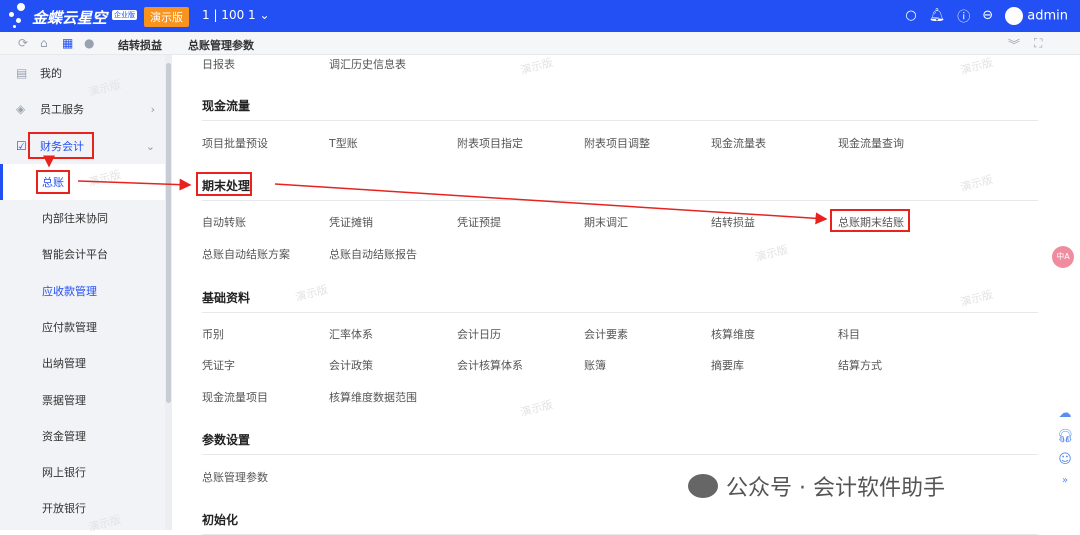  Describe the element at coordinates (21, 146) in the screenshot. I see `check-icon: ☑` at that location.